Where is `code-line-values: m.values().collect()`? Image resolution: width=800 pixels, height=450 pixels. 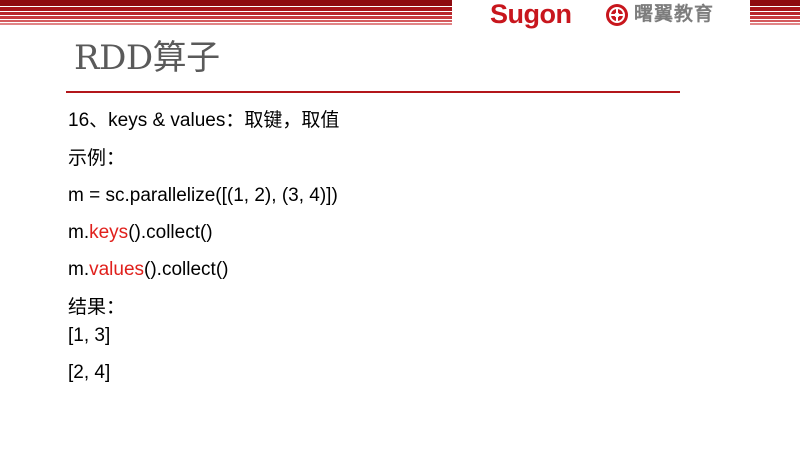
code-line-values: m.values().collect() is located at coordinates (148, 270).